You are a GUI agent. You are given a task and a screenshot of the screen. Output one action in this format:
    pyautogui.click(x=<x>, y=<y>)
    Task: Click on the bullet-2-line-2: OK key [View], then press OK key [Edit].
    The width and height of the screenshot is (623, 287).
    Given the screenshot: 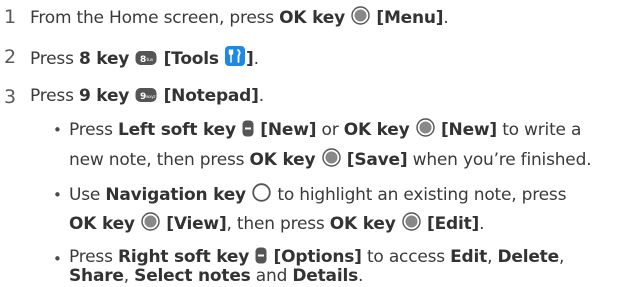 What is the action you would take?
    pyautogui.click(x=277, y=224)
    